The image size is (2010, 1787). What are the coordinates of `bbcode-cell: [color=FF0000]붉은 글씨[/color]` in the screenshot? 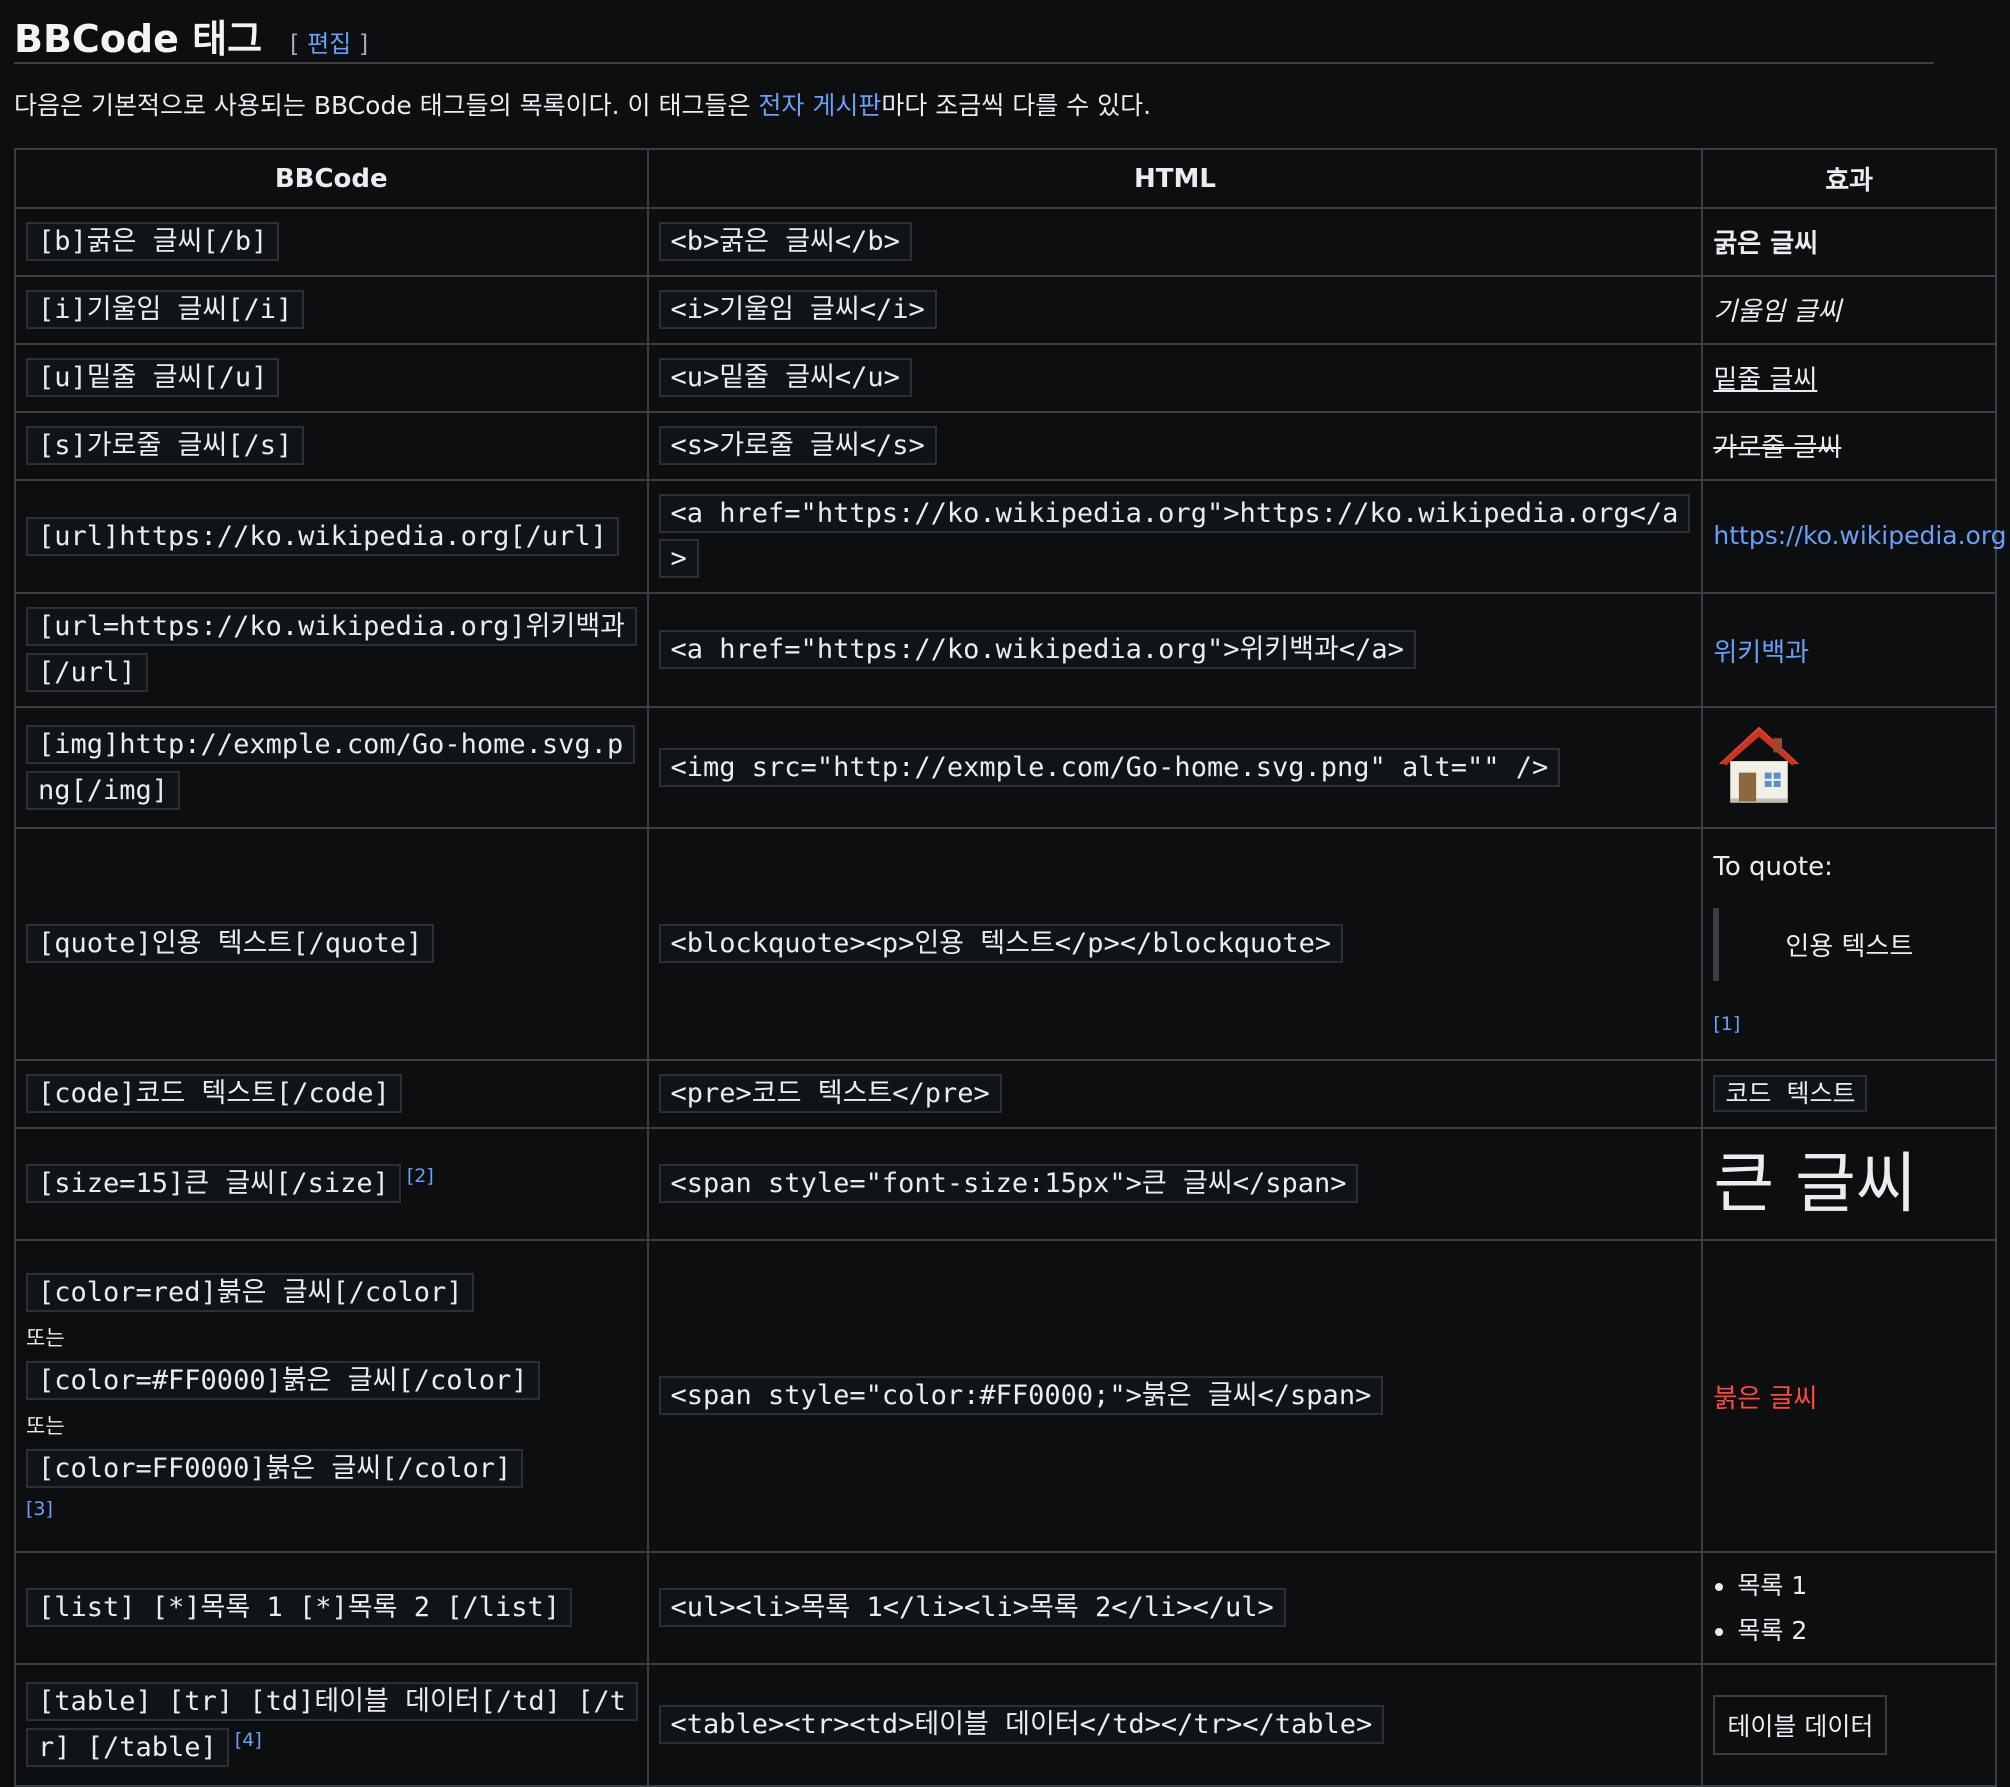 It's located at (275, 1468).